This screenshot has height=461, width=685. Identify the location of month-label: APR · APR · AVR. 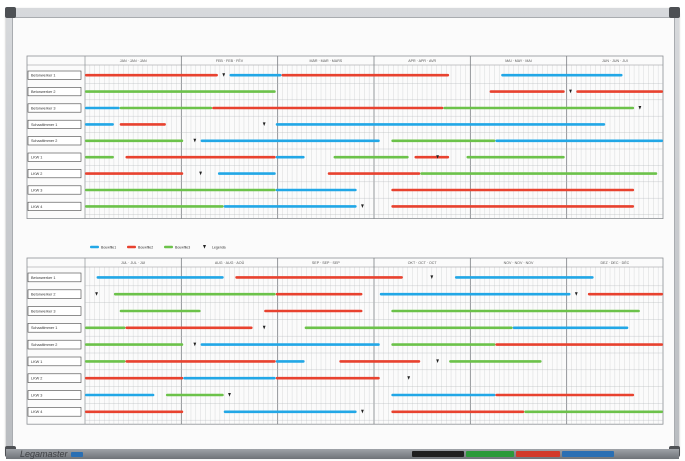
(422, 61).